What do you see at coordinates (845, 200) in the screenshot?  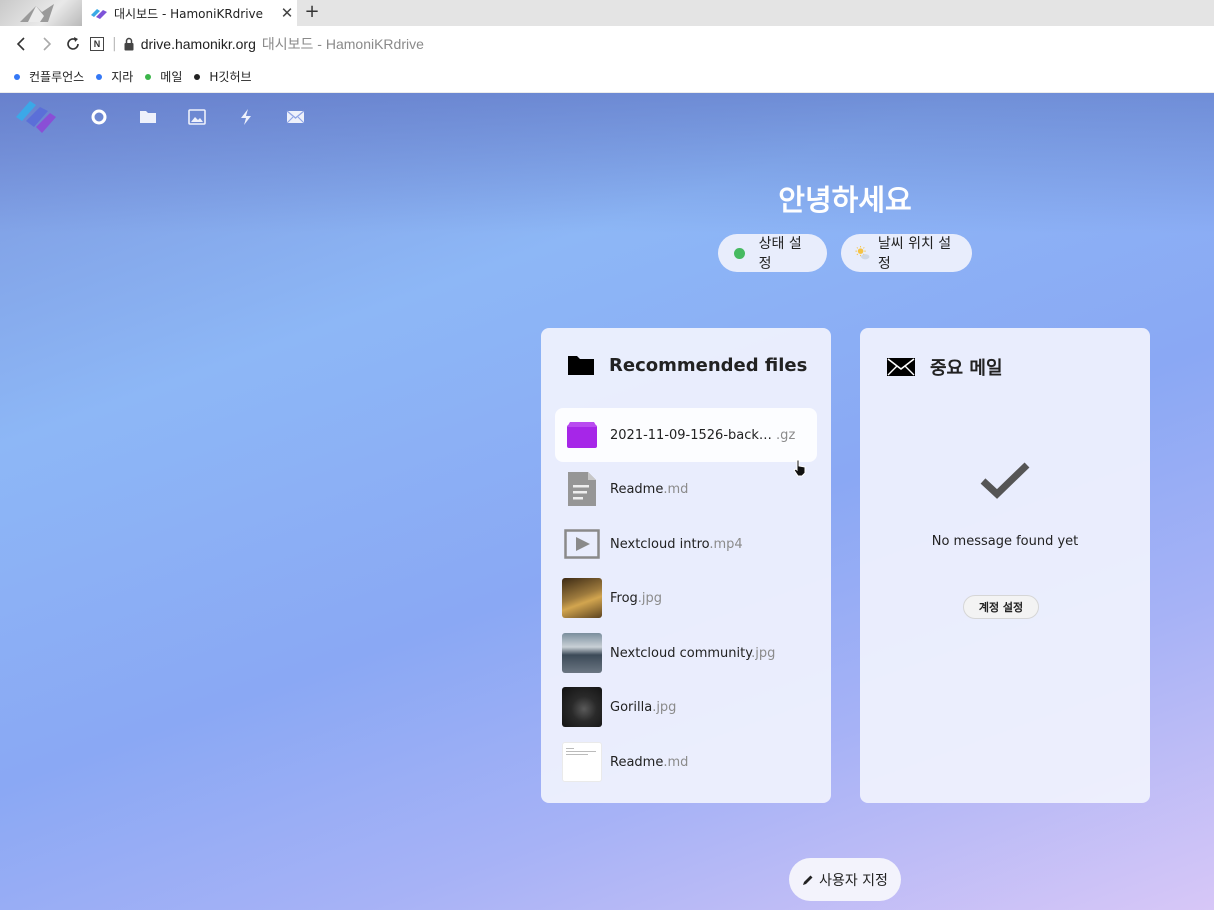 I see `greeting-title: 안녕하세요` at bounding box center [845, 200].